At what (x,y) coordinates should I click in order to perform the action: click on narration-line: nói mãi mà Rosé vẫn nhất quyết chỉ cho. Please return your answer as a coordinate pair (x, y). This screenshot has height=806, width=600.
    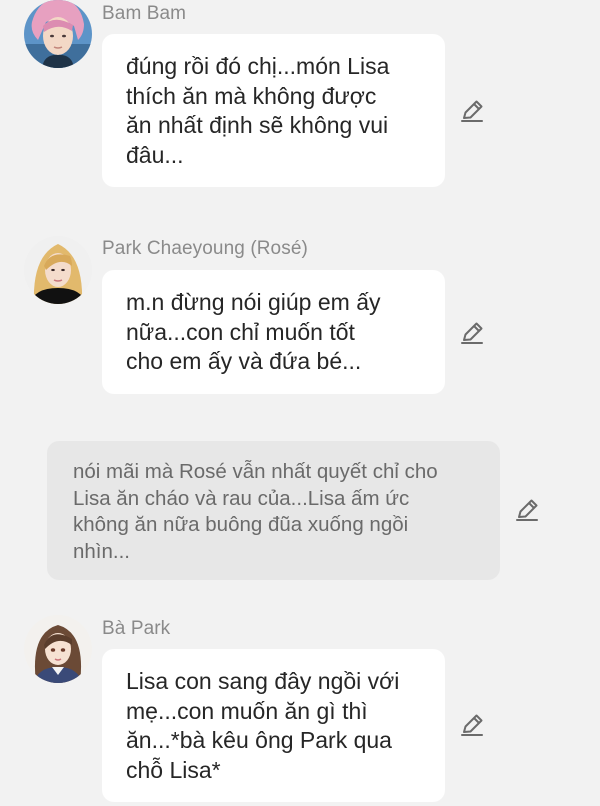
    Looking at the image, I should click on (255, 471).